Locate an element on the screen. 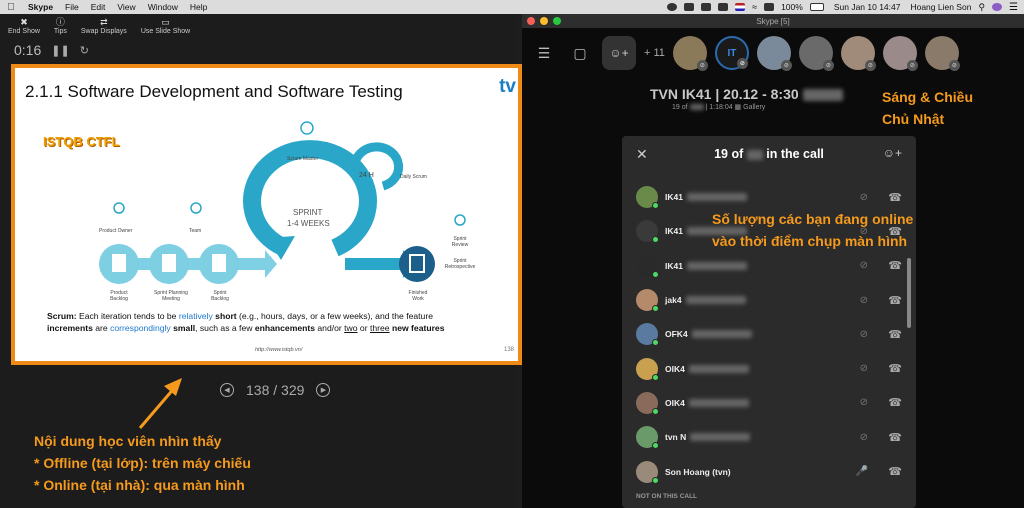  screen-share-icon: ▢ is located at coordinates (580, 53).